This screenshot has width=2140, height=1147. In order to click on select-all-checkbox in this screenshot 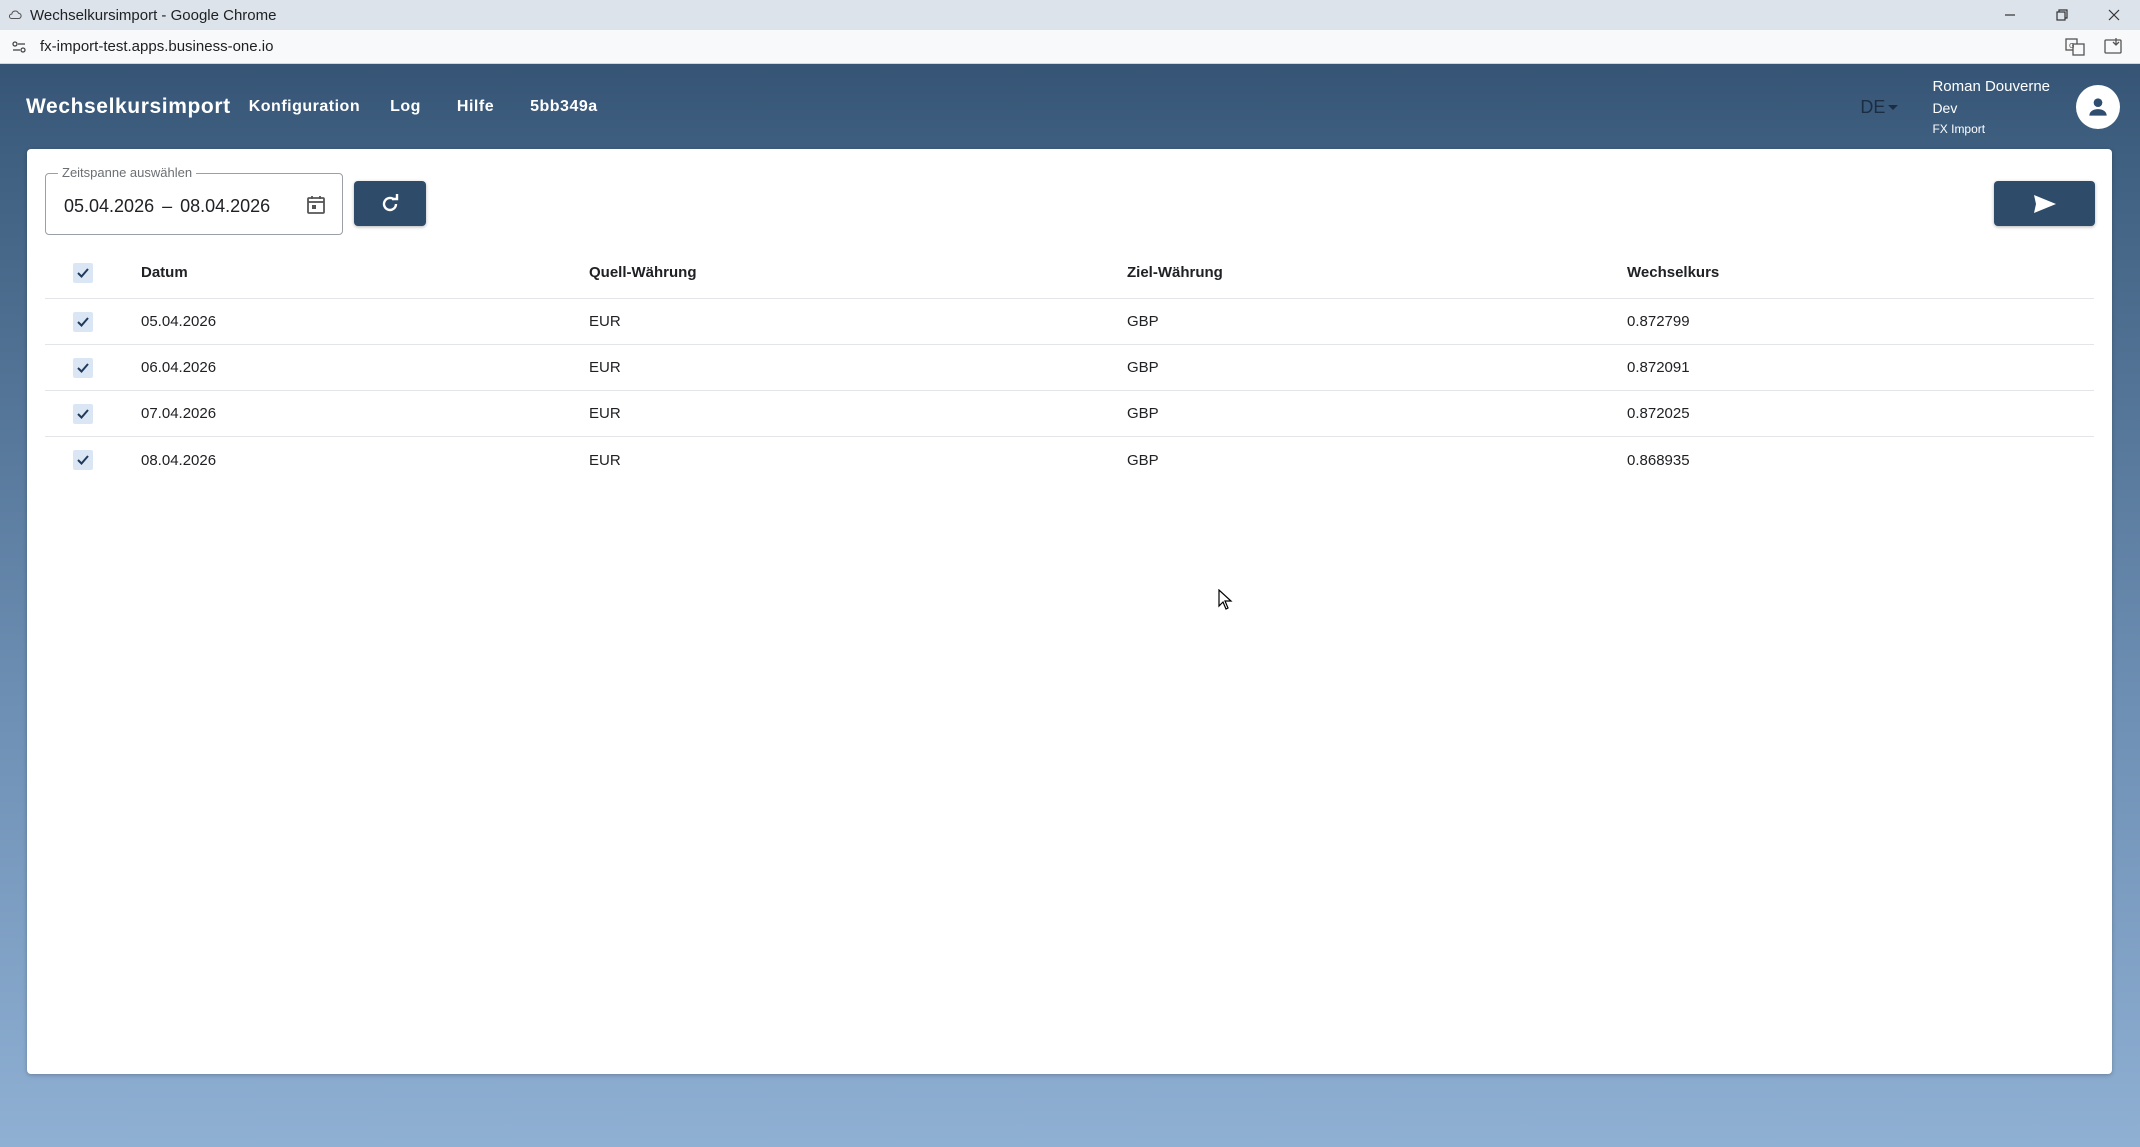, I will do `click(83, 272)`.